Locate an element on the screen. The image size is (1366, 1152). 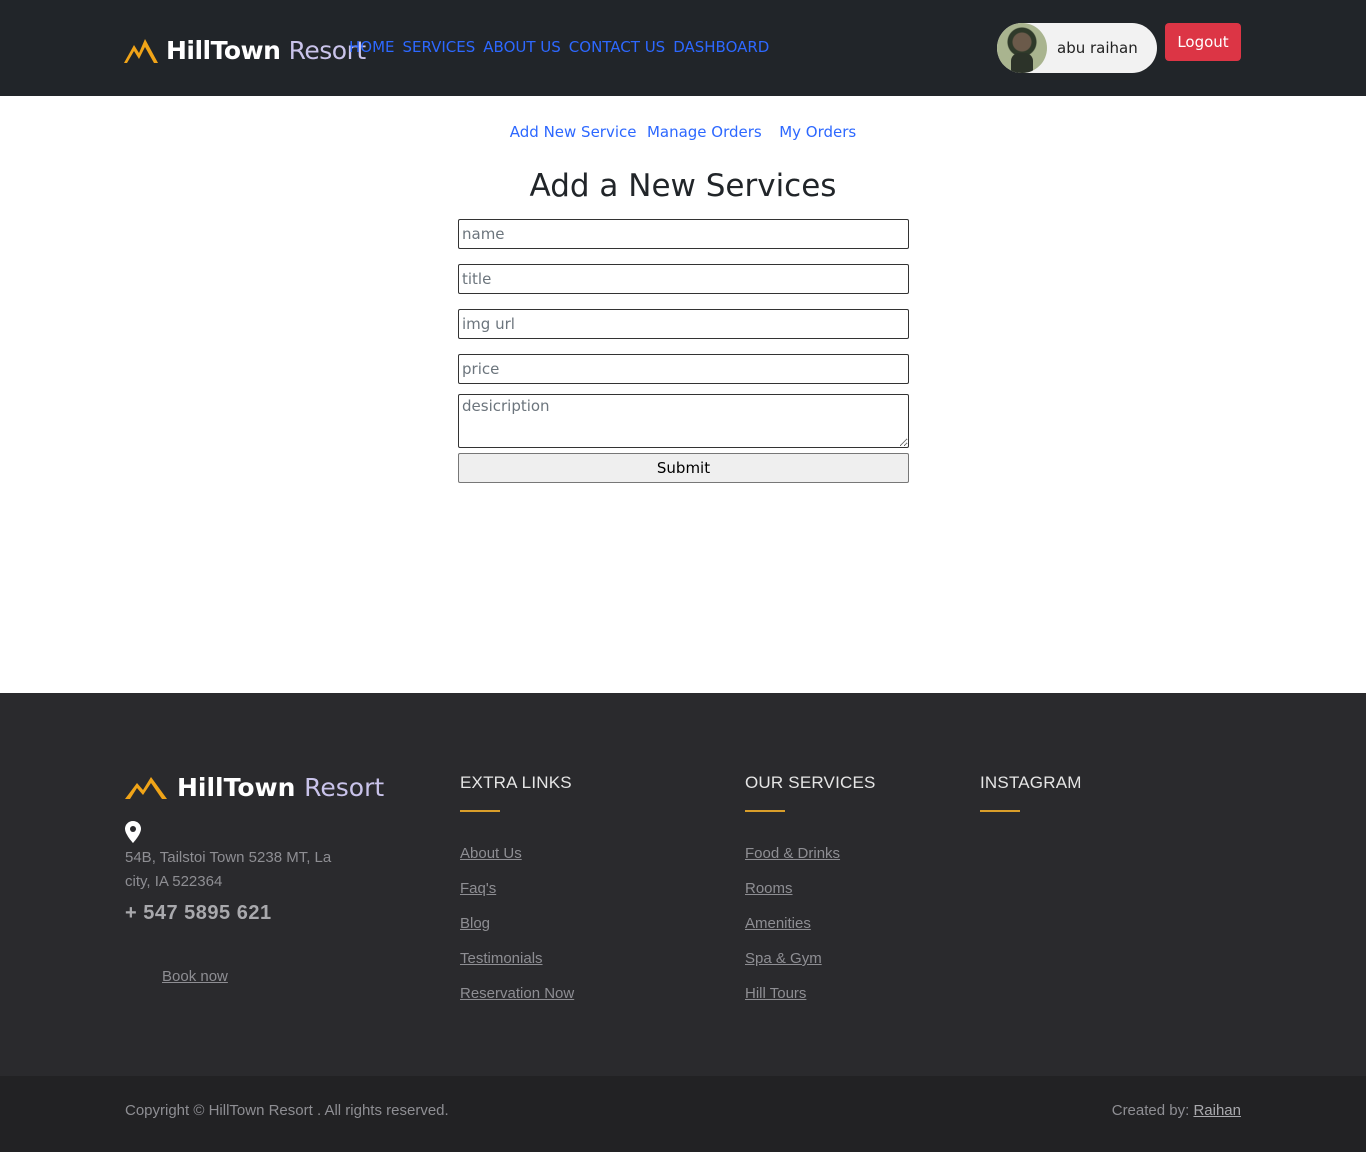
footer-logo: HillTown Resort is located at coordinates (254, 787).